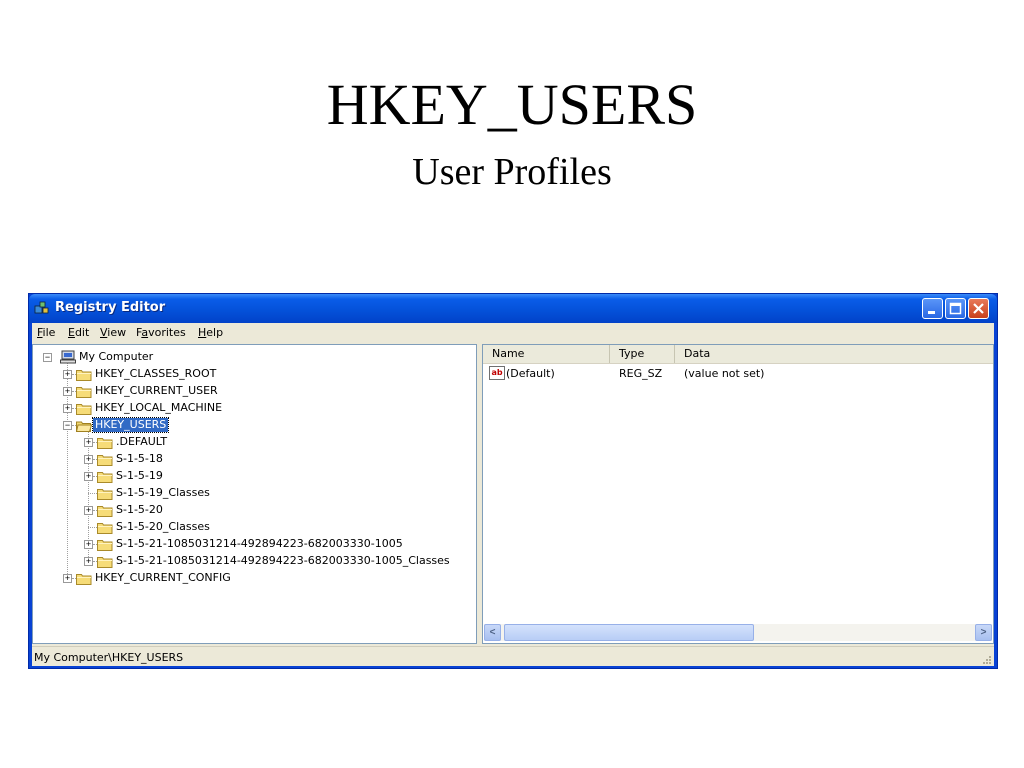 Image resolution: width=1024 pixels, height=768 pixels. What do you see at coordinates (530, 373) in the screenshot?
I see `value-name: (Default)` at bounding box center [530, 373].